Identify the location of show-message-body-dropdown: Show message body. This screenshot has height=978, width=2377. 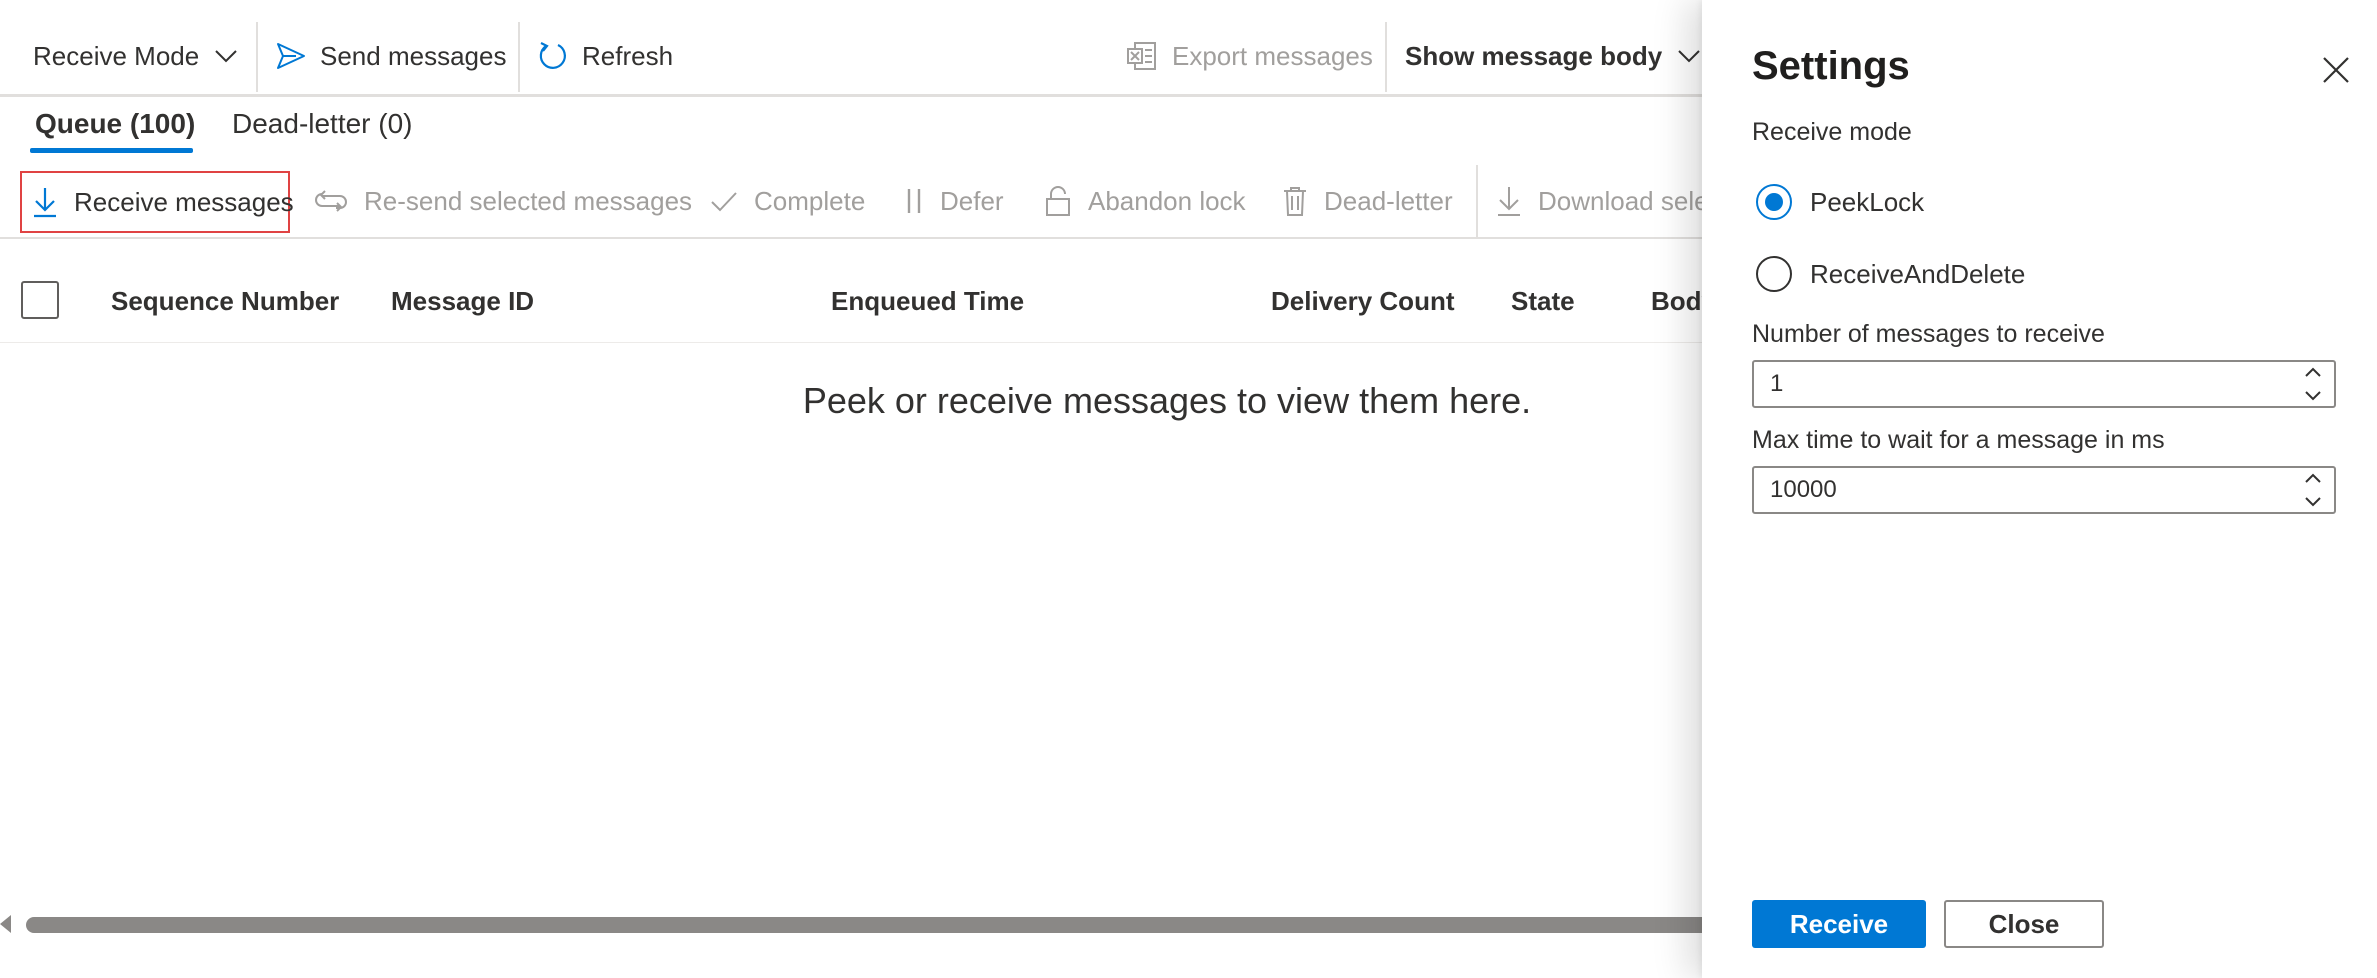
(1552, 56).